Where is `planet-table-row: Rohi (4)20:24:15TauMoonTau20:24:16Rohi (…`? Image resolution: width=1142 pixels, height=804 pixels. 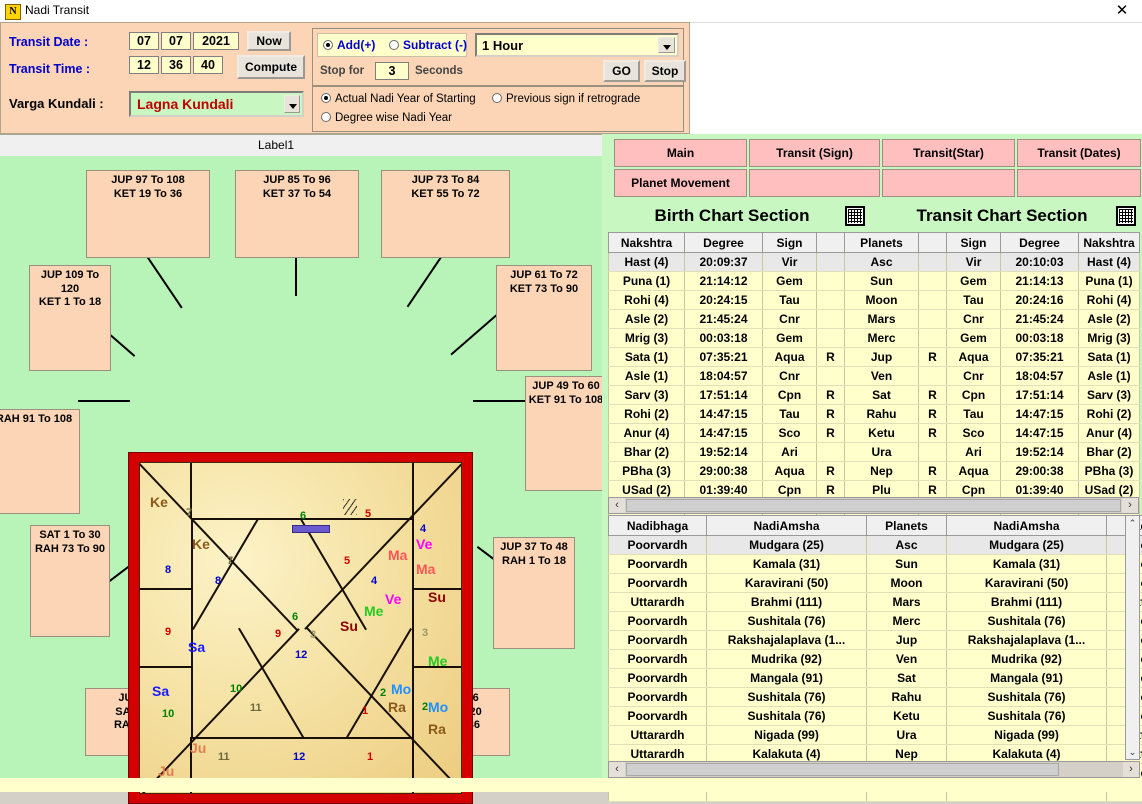
planet-table-row: Rohi (4)20:24:15TauMoonTau20:24:16Rohi (… is located at coordinates (874, 300).